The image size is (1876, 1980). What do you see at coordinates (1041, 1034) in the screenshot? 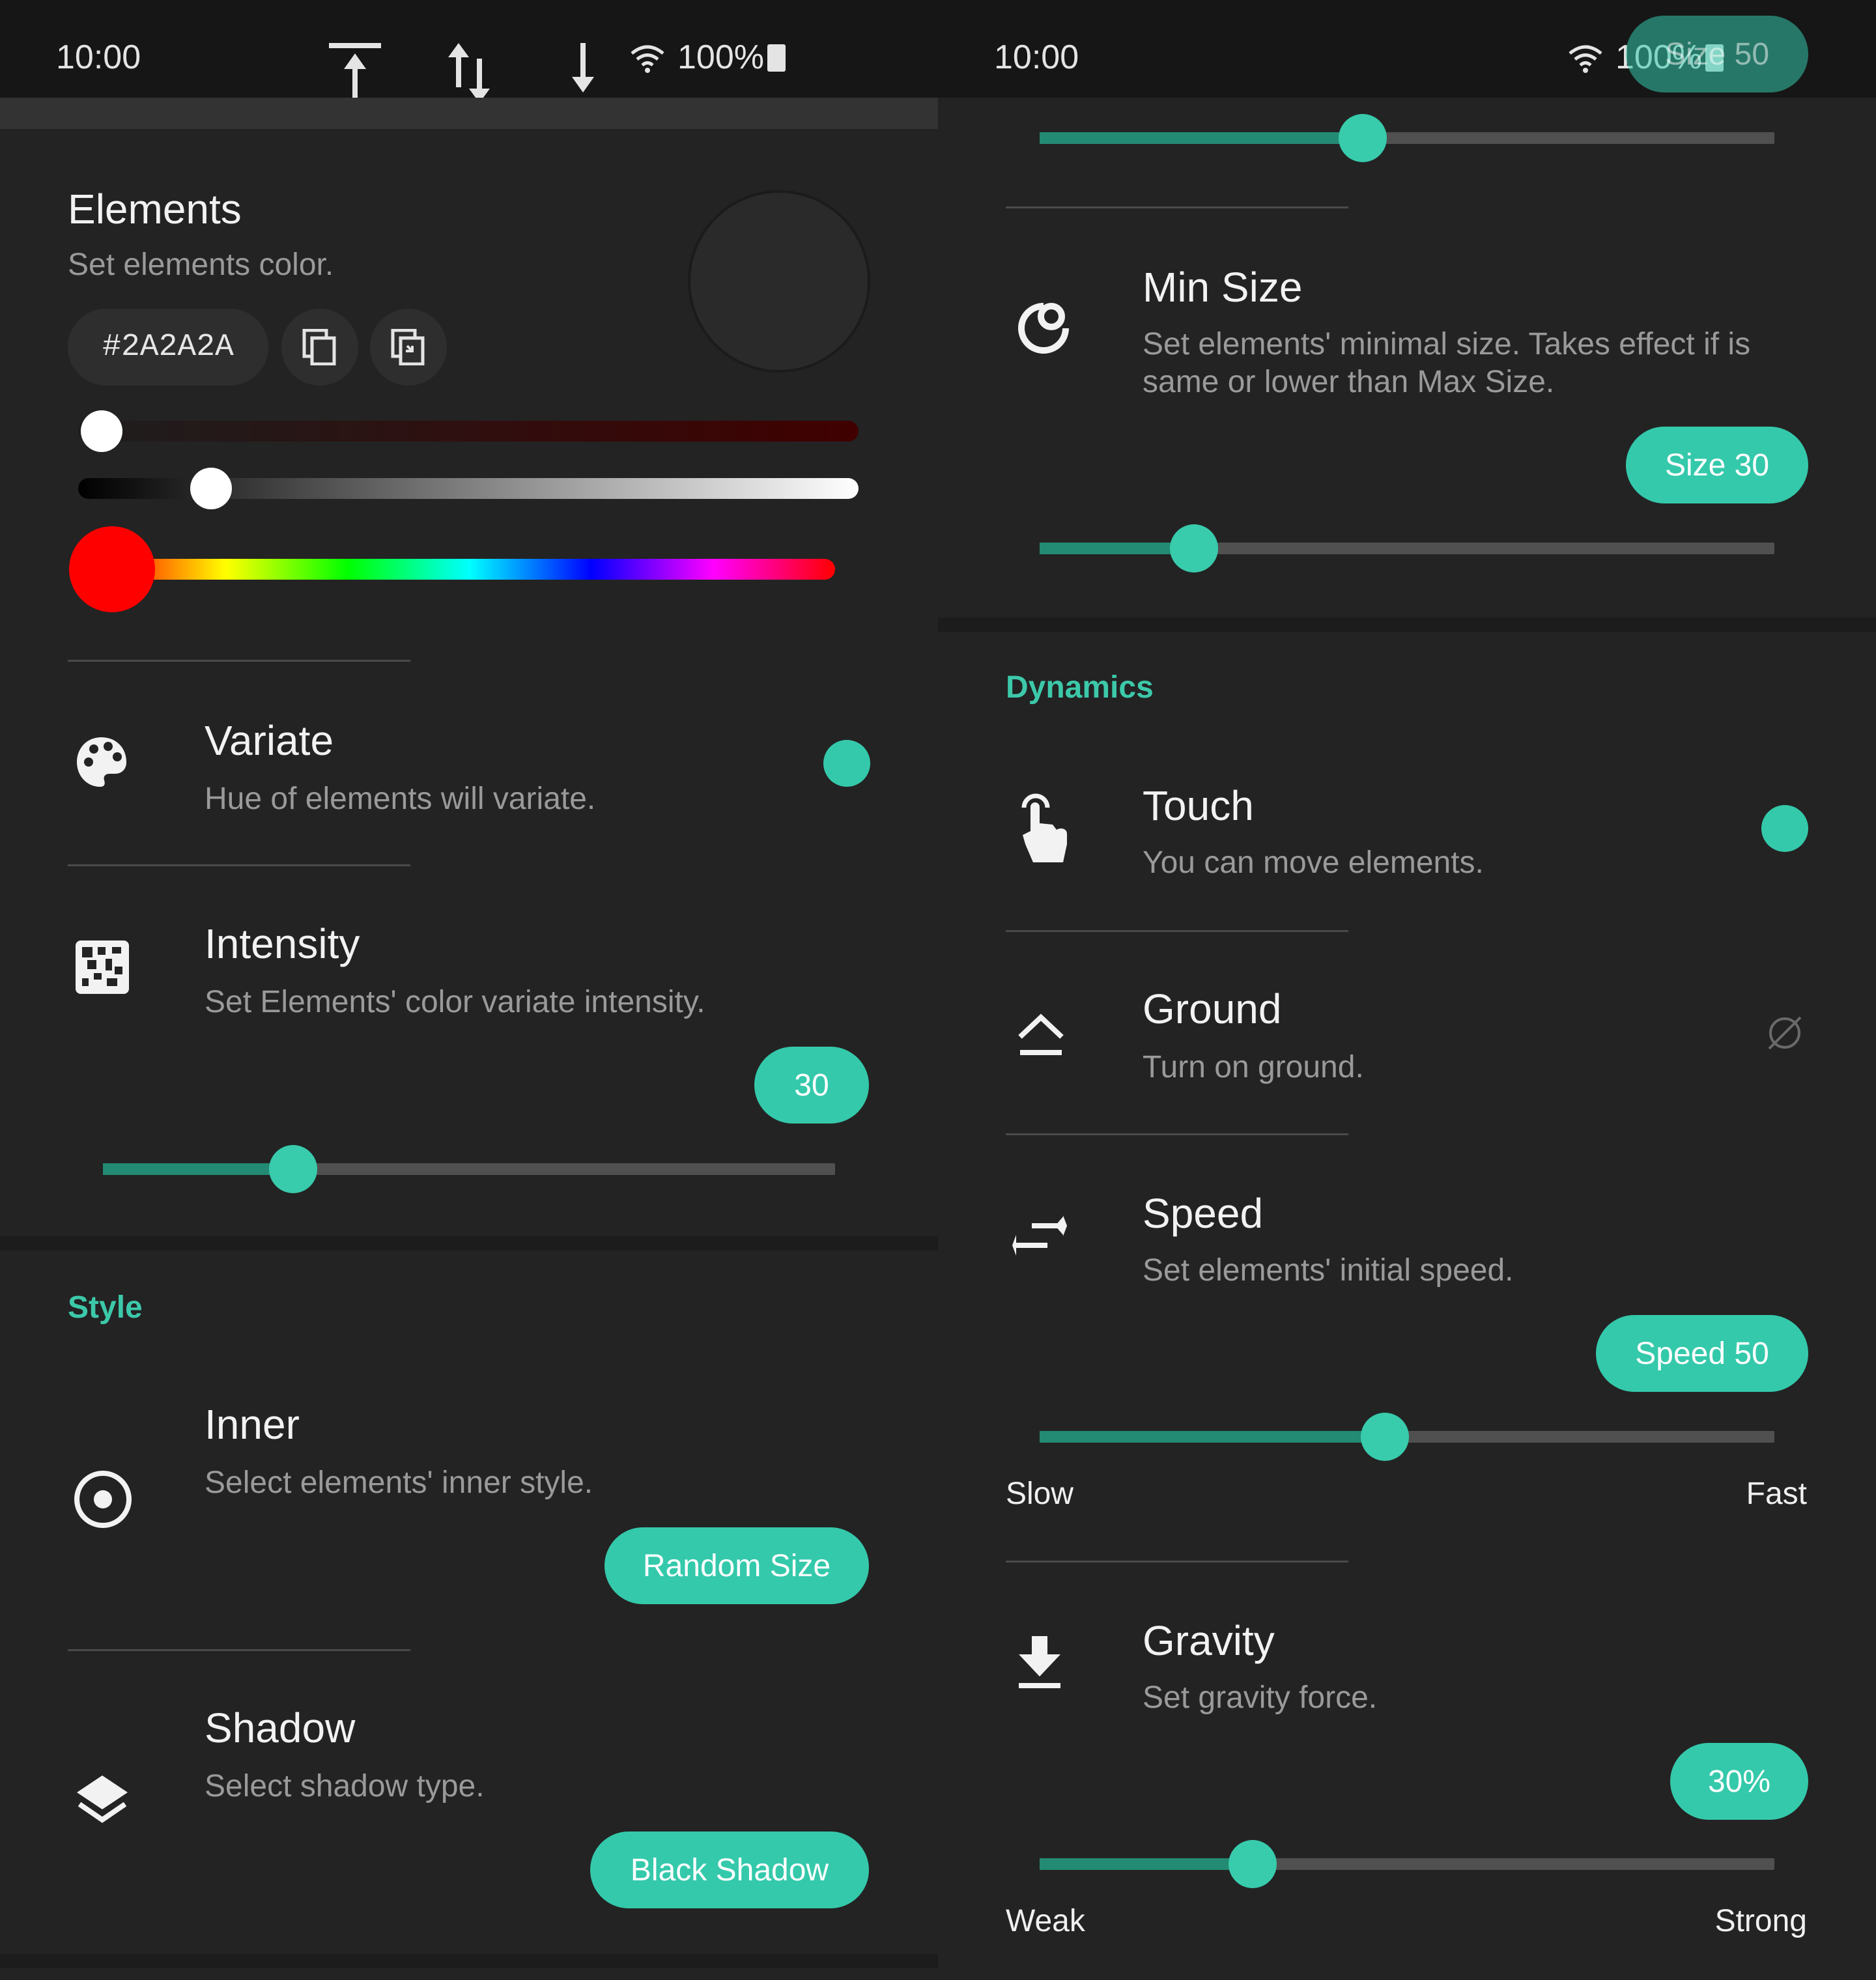
I see `eject-ground-icon` at bounding box center [1041, 1034].